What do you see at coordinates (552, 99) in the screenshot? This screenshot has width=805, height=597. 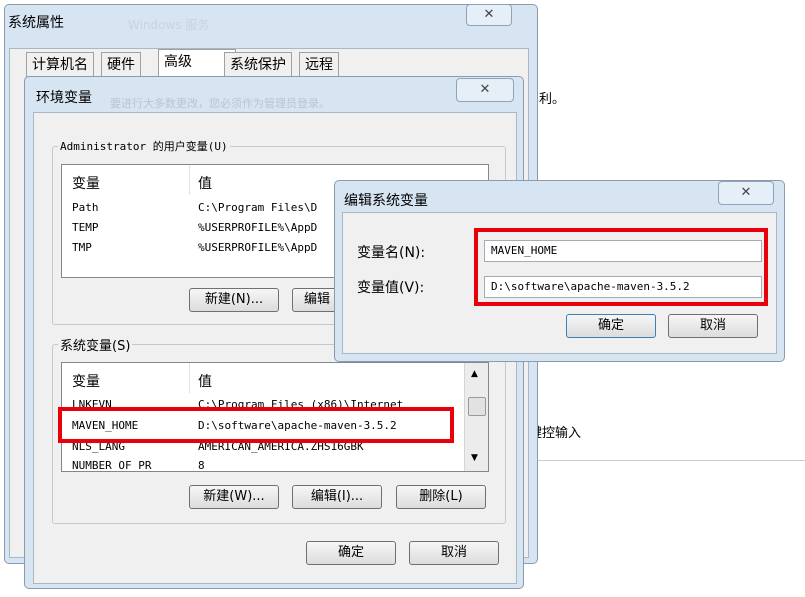 I see `background-text-top: 利。` at bounding box center [552, 99].